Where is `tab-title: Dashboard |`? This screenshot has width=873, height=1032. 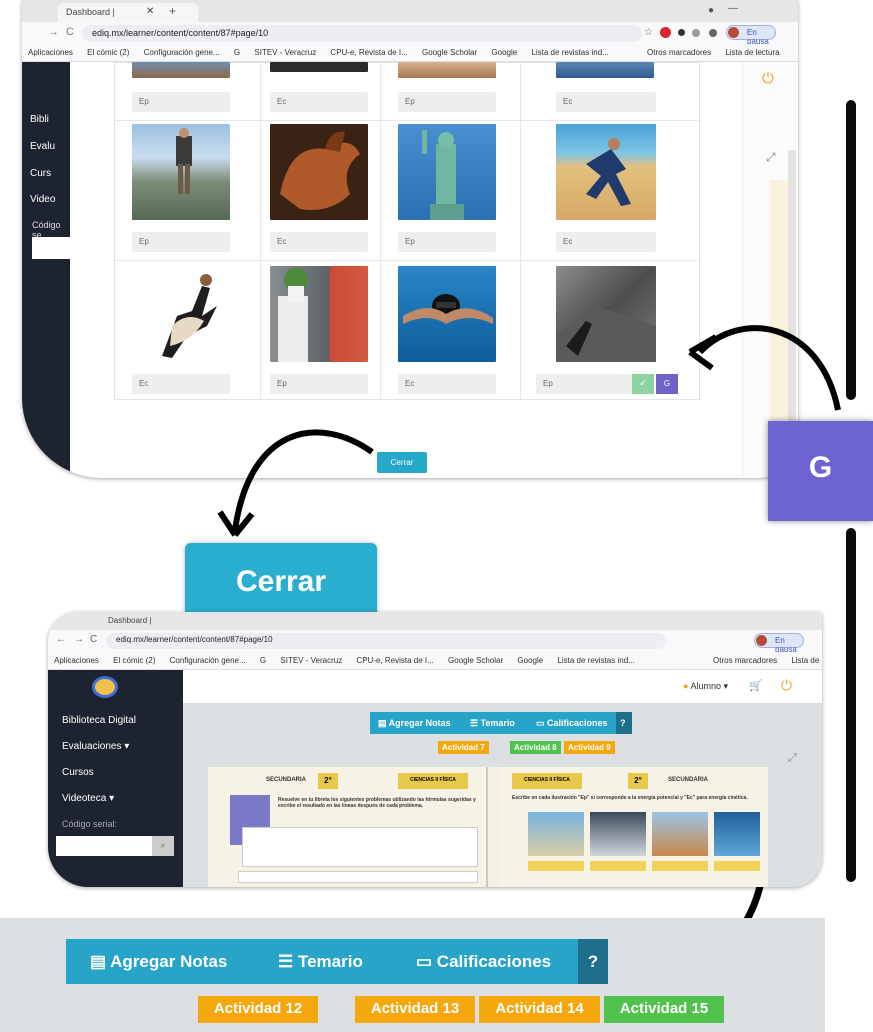 tab-title: Dashboard | is located at coordinates (130, 620).